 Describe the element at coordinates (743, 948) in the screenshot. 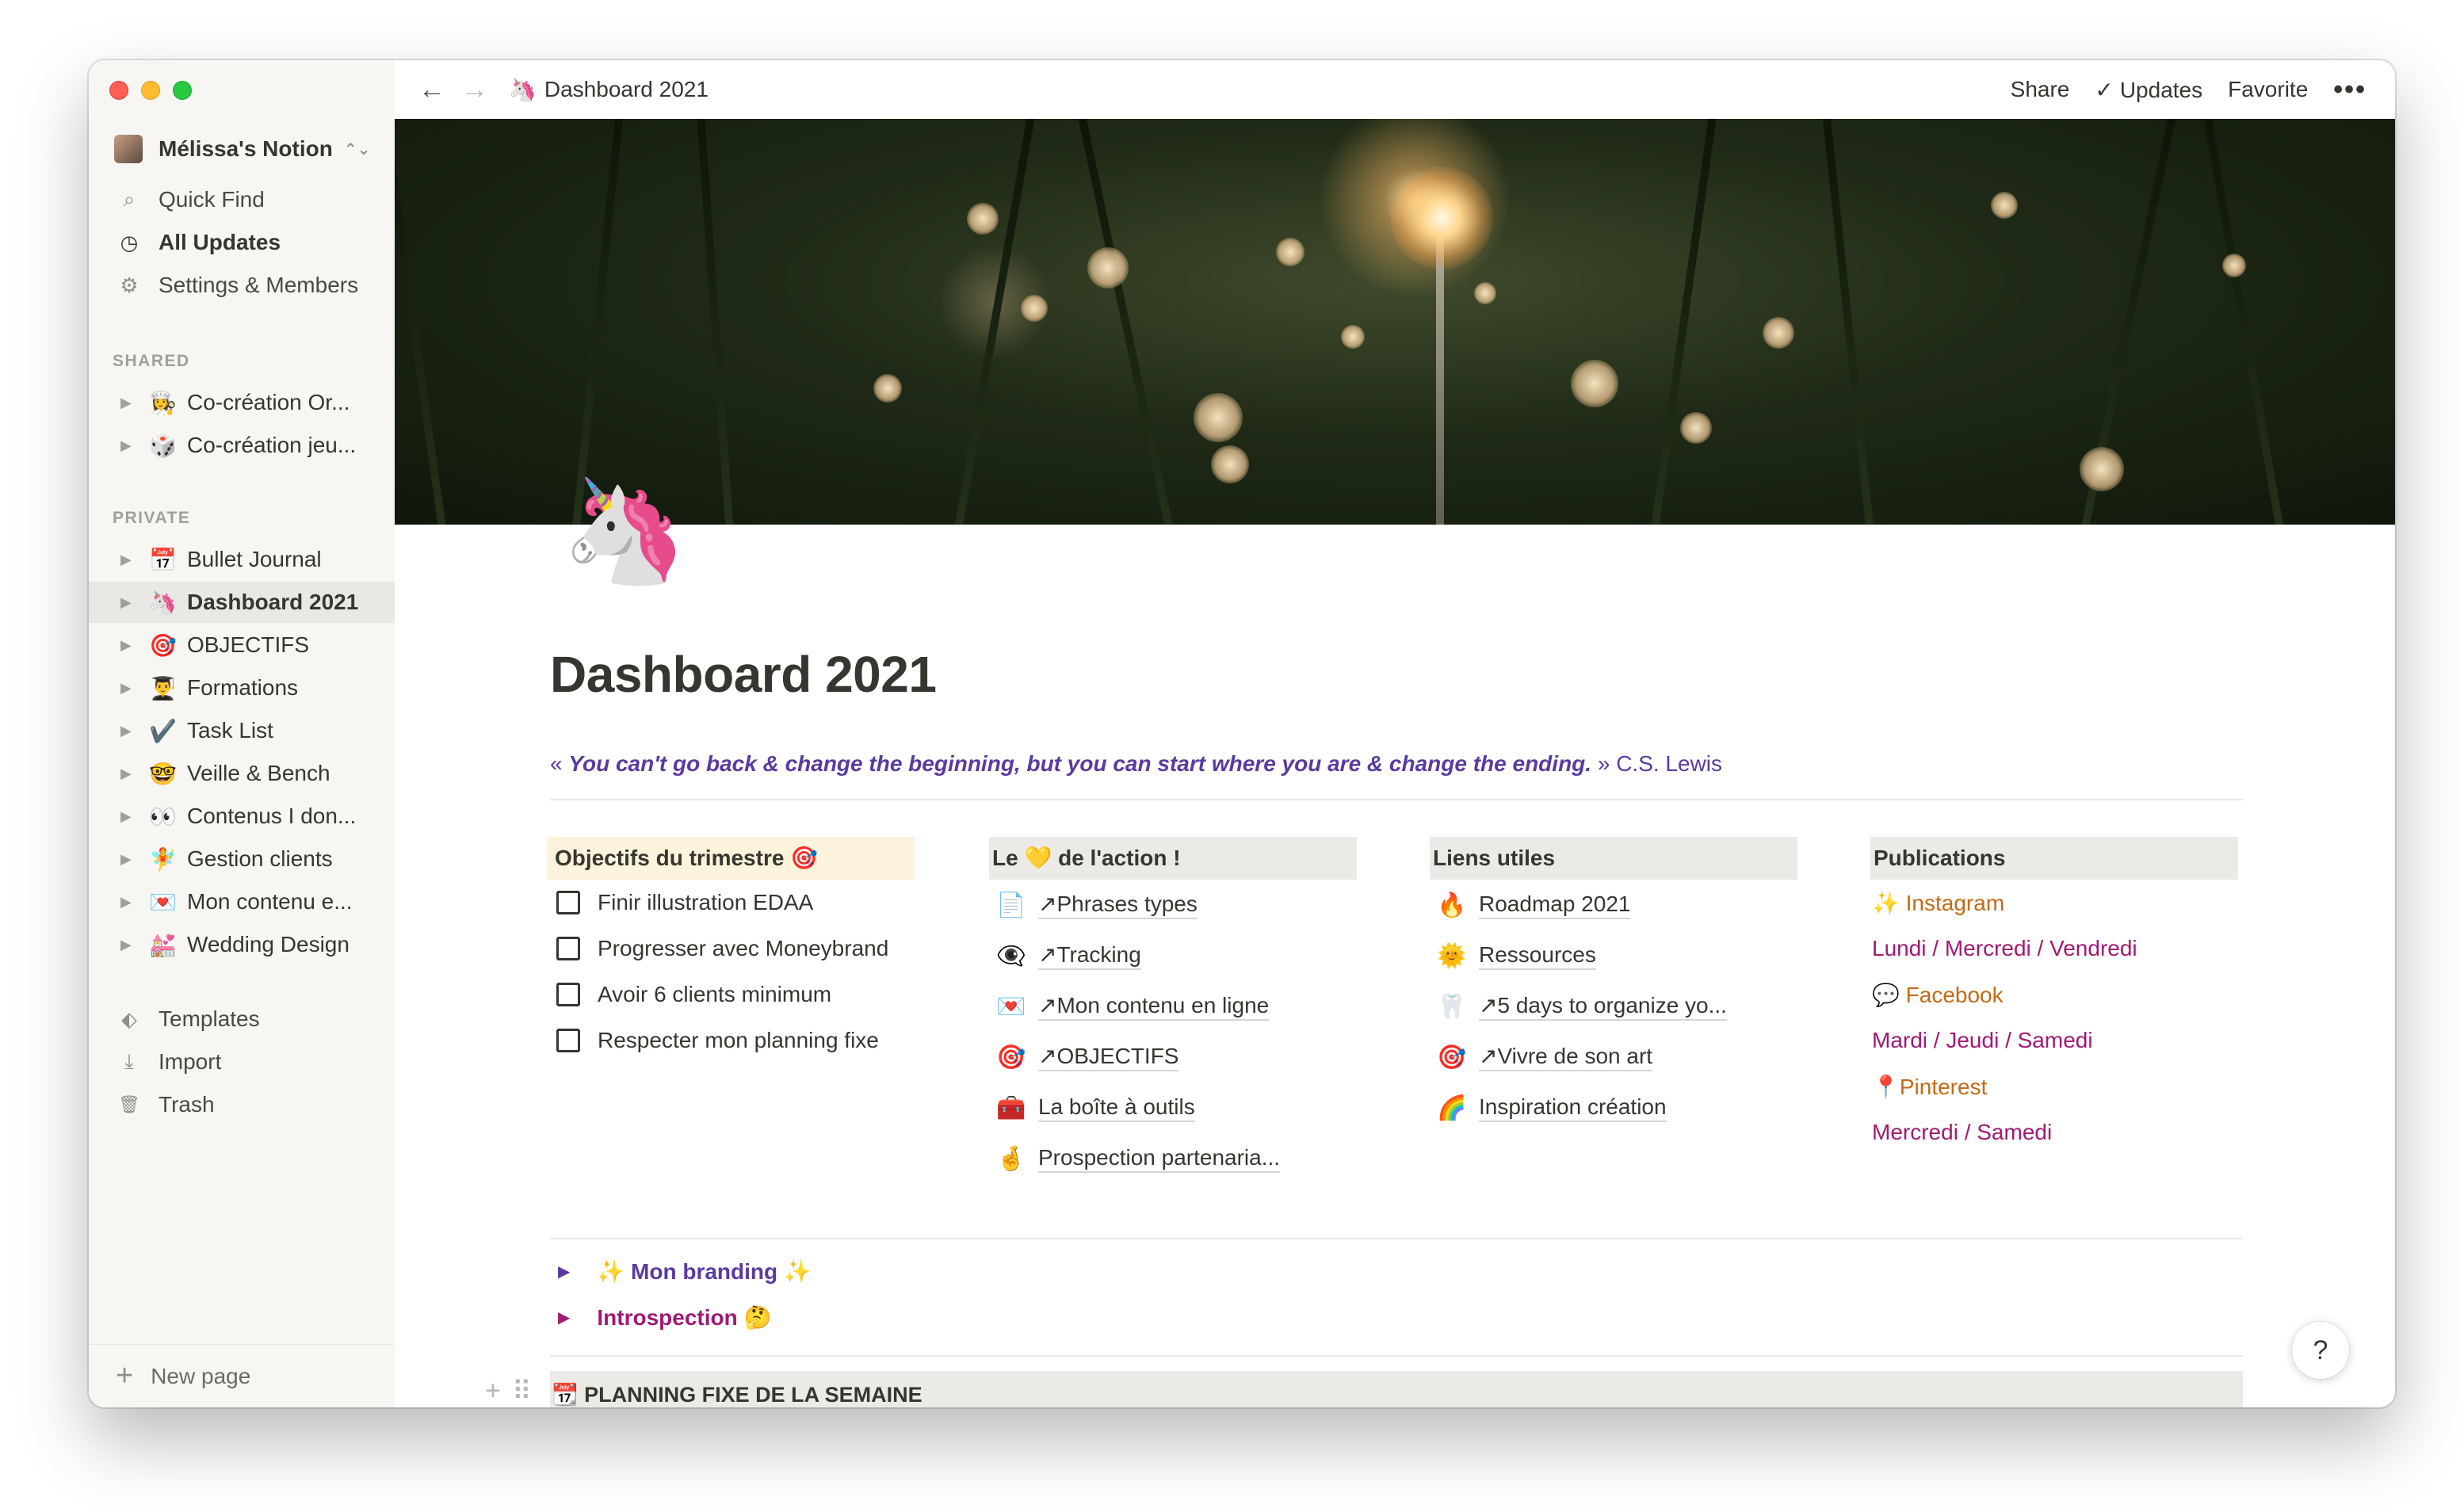

I see `todo-label: Progresser avec Moneybrand` at that location.